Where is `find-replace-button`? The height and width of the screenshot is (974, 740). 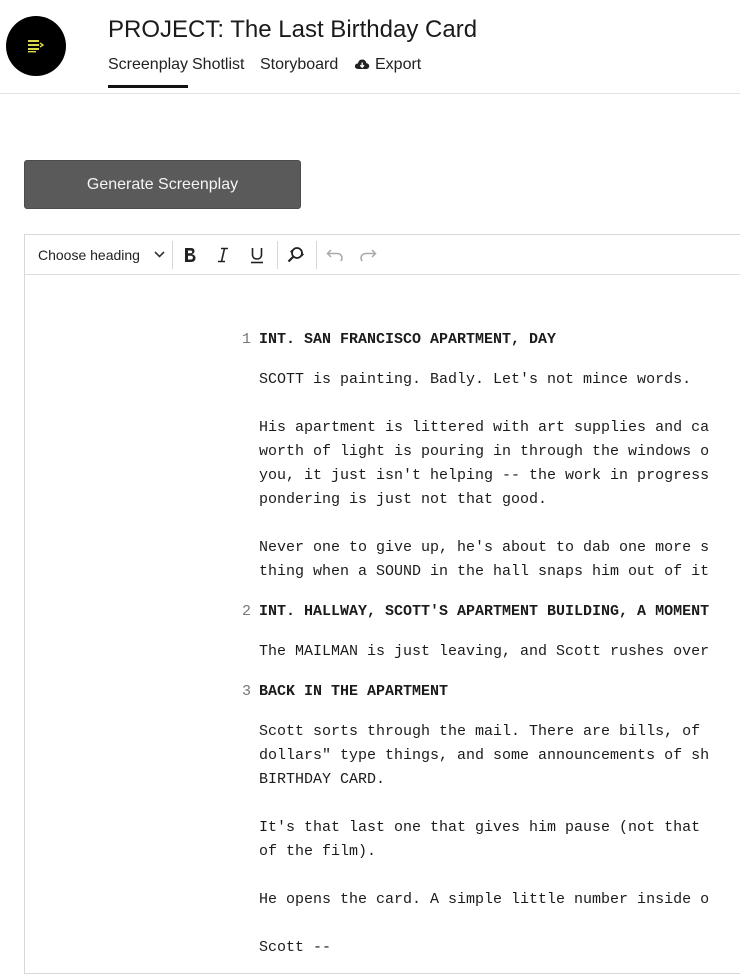
find-replace-button is located at coordinates (296, 255).